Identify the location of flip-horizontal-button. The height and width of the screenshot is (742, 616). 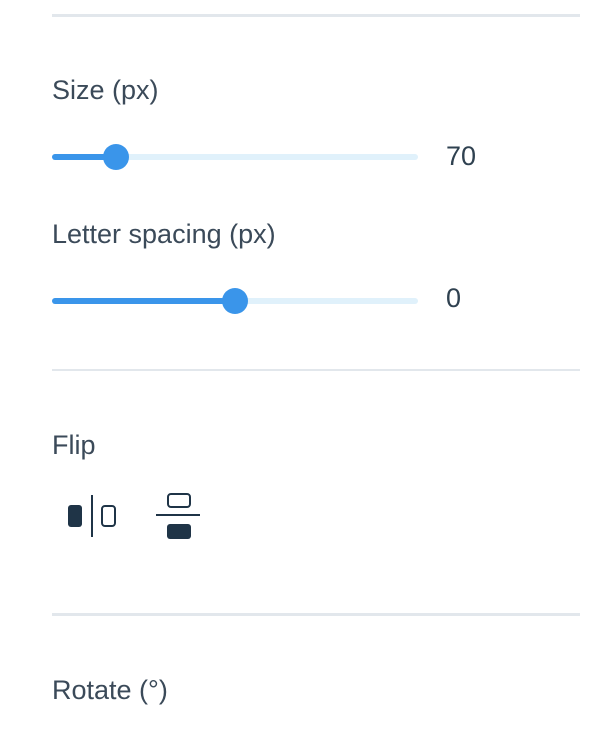
(92, 516).